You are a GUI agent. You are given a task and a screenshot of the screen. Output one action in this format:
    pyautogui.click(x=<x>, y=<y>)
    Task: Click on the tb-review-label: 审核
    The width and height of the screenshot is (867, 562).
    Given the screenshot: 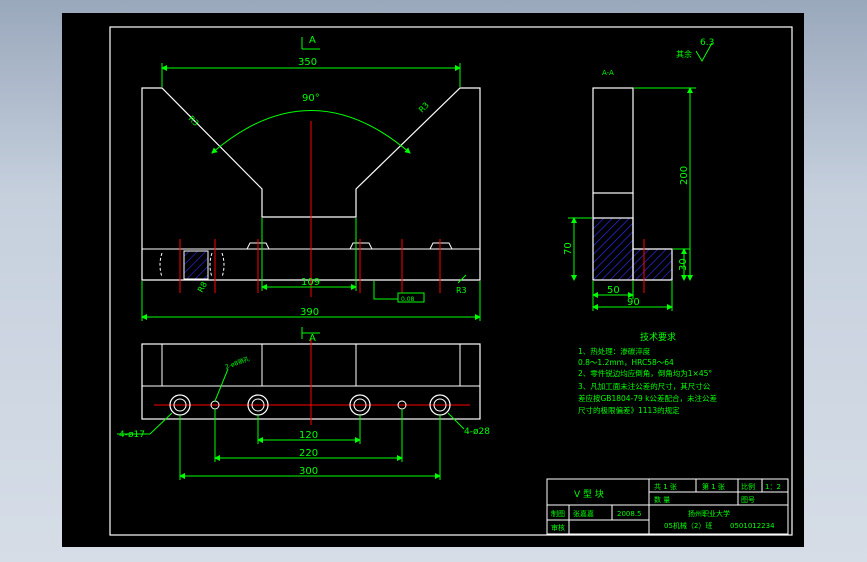 What is the action you would take?
    pyautogui.click(x=558, y=527)
    